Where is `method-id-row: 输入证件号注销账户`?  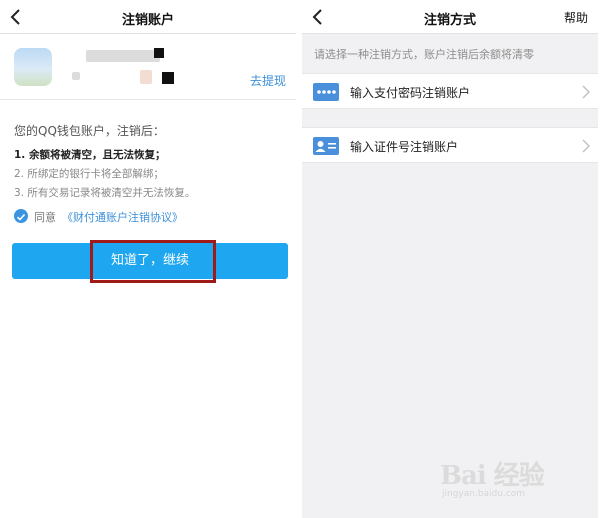 method-id-row: 输入证件号注销账户 is located at coordinates (450, 145).